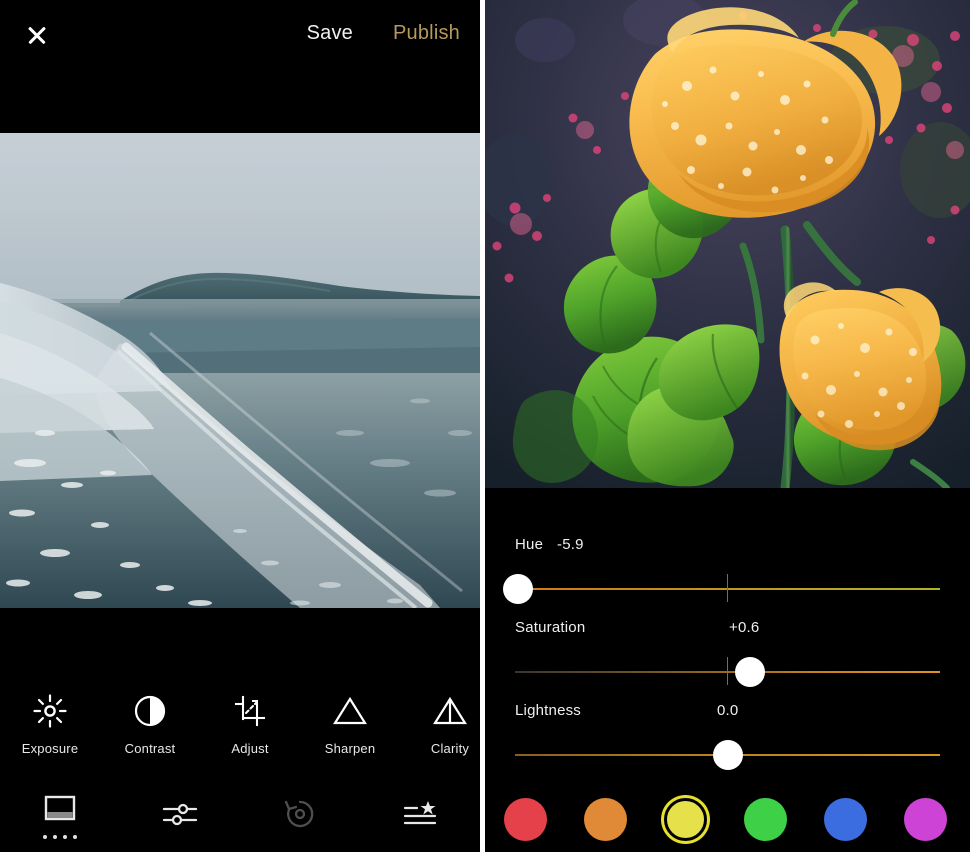  What do you see at coordinates (350, 748) in the screenshot?
I see `tool-label: Sharpen` at bounding box center [350, 748].